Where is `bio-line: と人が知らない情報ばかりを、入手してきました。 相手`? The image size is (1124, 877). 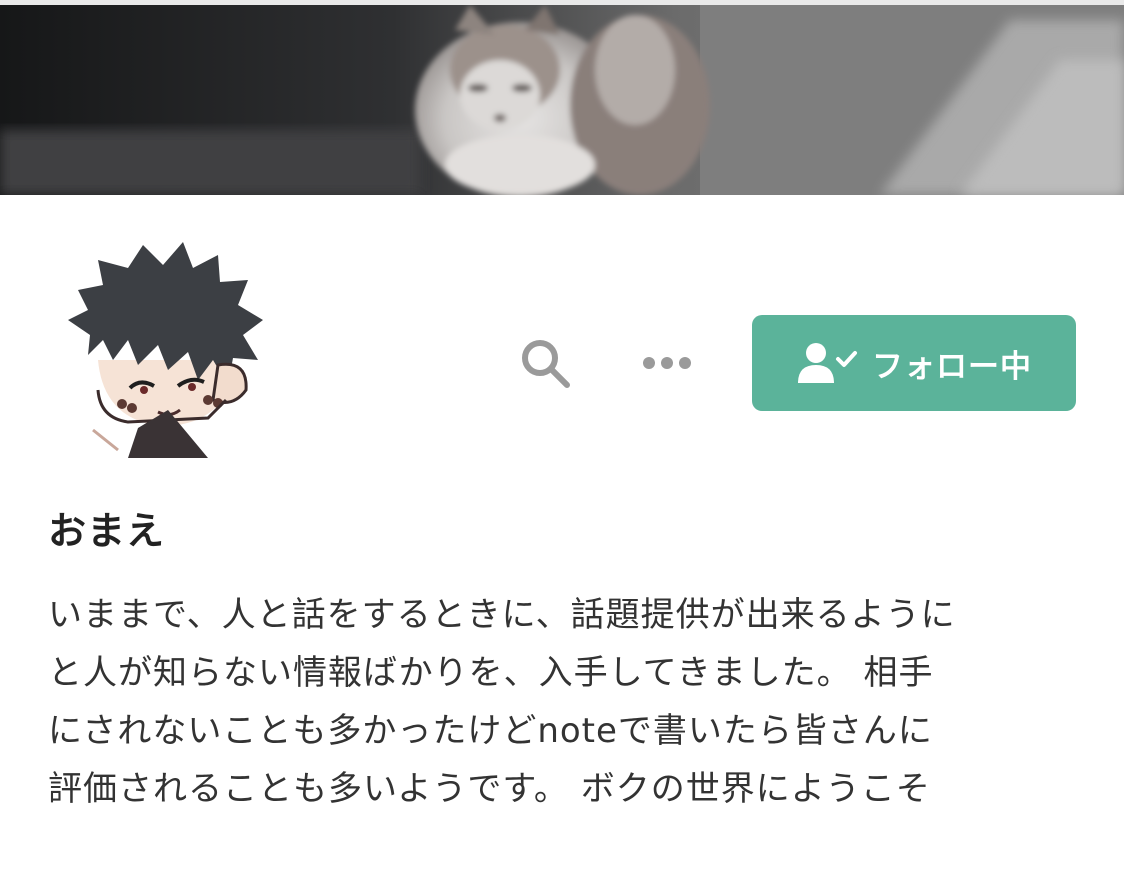 bio-line: と人が知らない情報ばかりを、入手してきました。 相手 is located at coordinates (491, 673).